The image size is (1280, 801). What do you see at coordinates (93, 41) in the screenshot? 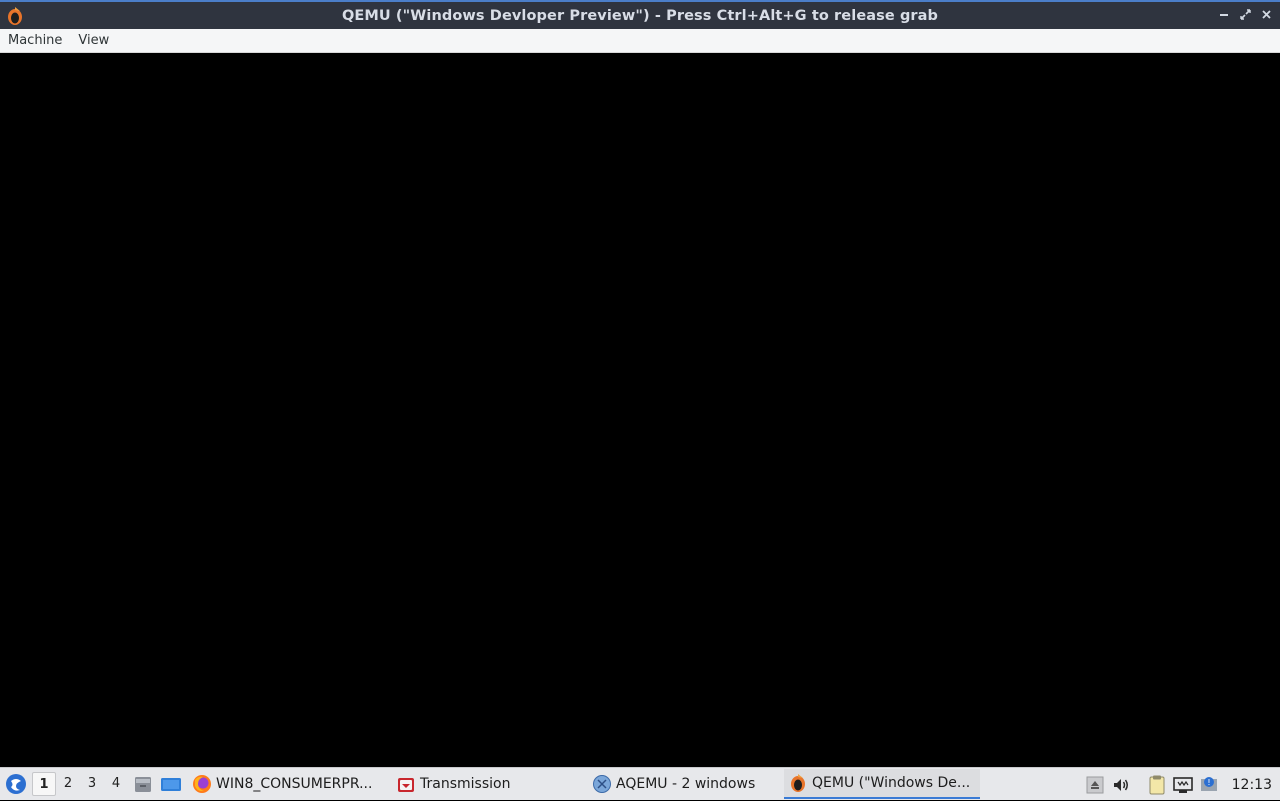
I see `menu-view: View` at bounding box center [93, 41].